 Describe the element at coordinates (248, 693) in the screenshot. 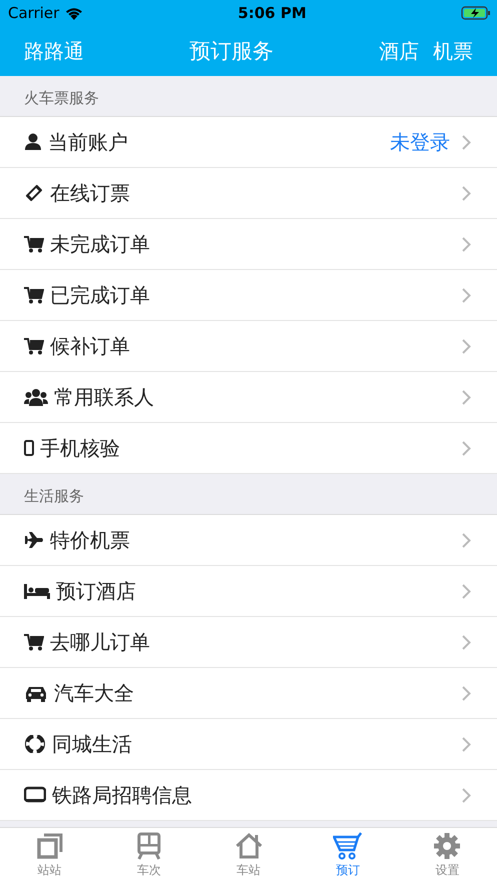

I see `menu-row: 汽车大全` at that location.